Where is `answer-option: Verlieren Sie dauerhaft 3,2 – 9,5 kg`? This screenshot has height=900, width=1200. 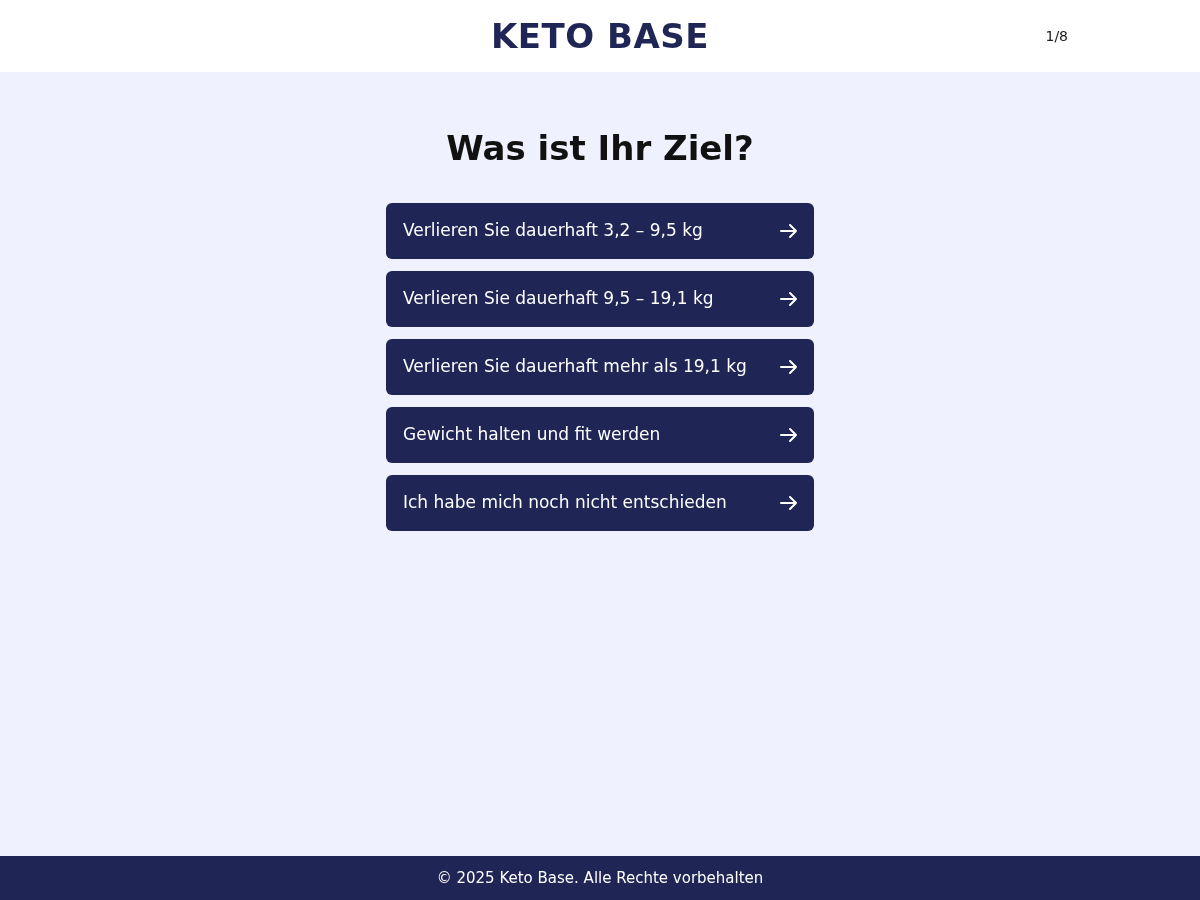
answer-option: Verlieren Sie dauerhaft 3,2 – 9,5 kg is located at coordinates (600, 230).